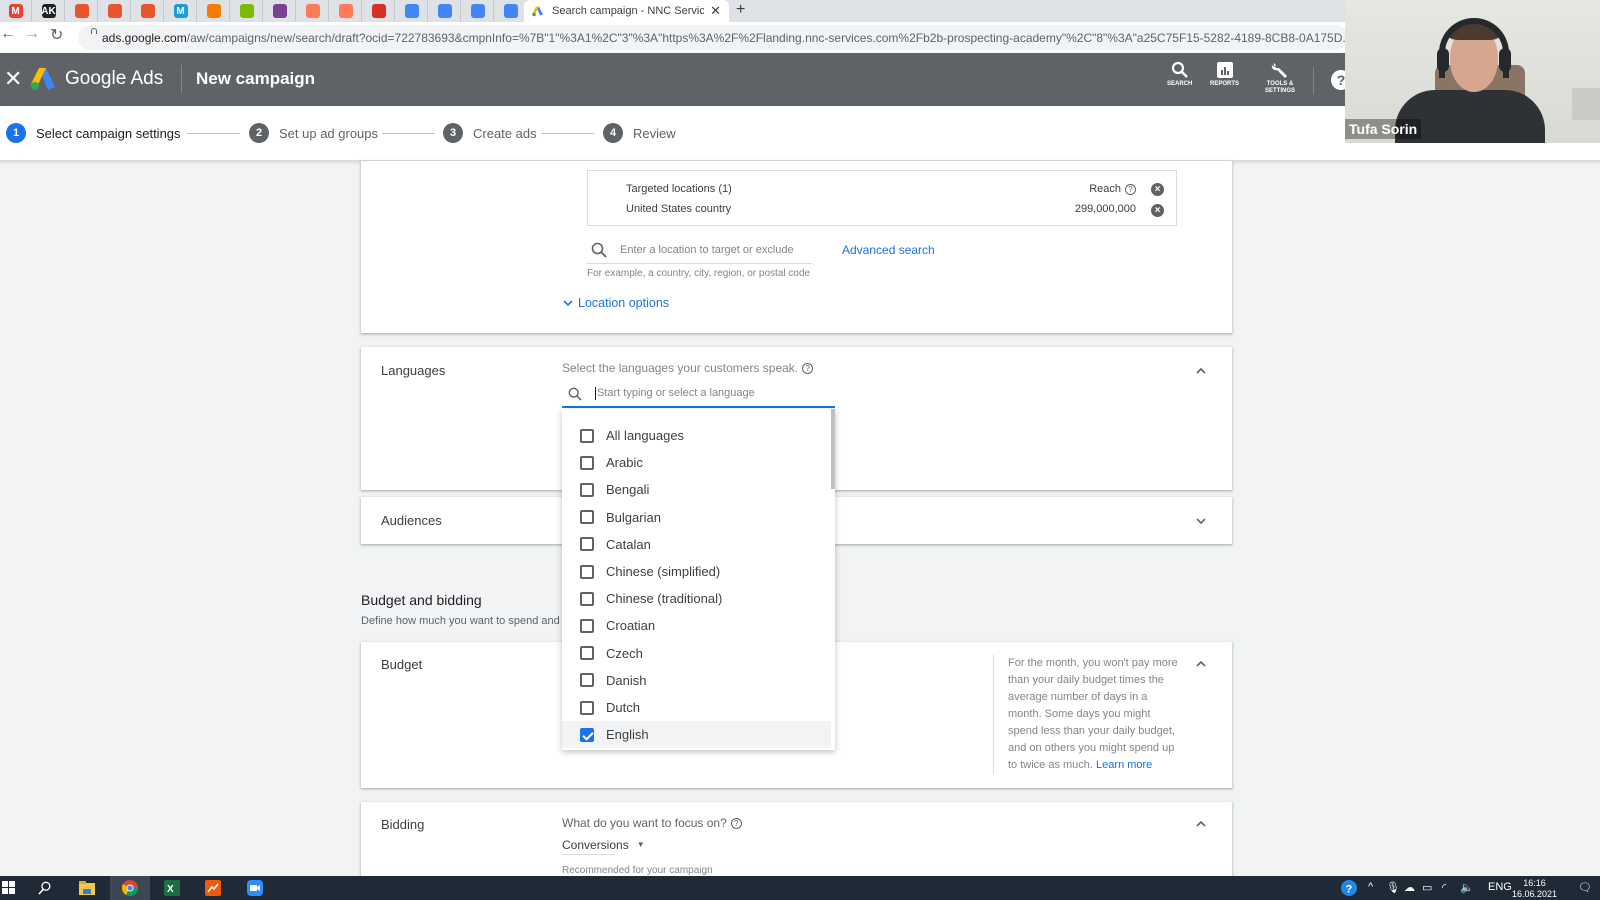 The height and width of the screenshot is (900, 1600). I want to click on language-option: Czech, so click(696, 653).